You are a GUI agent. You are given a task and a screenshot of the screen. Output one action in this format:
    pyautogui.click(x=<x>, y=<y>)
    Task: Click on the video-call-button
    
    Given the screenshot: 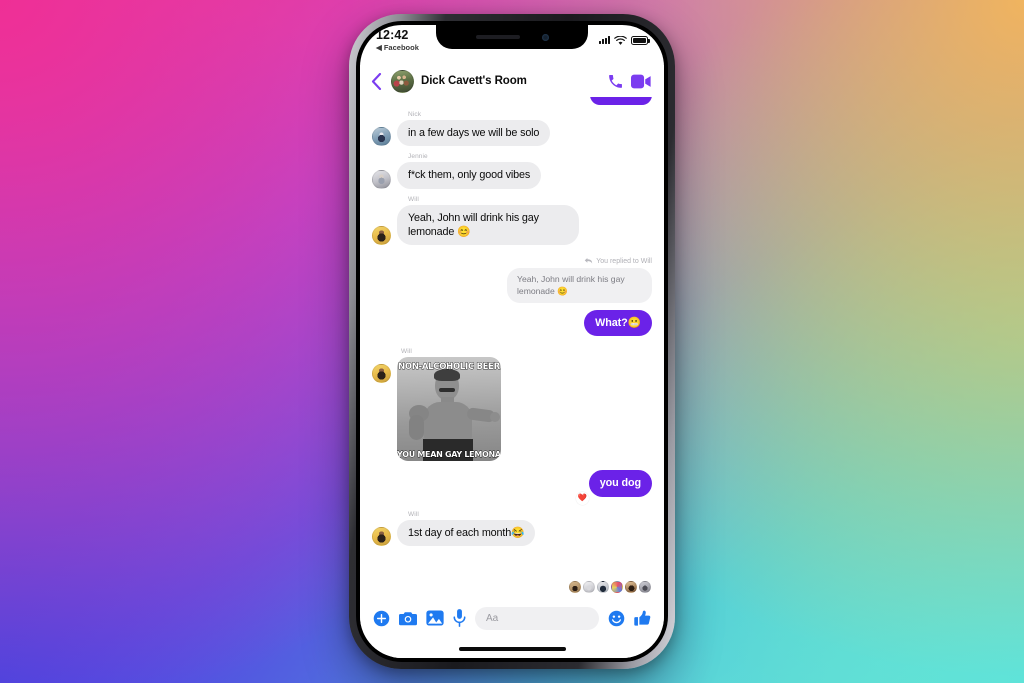 What is the action you would take?
    pyautogui.click(x=641, y=81)
    